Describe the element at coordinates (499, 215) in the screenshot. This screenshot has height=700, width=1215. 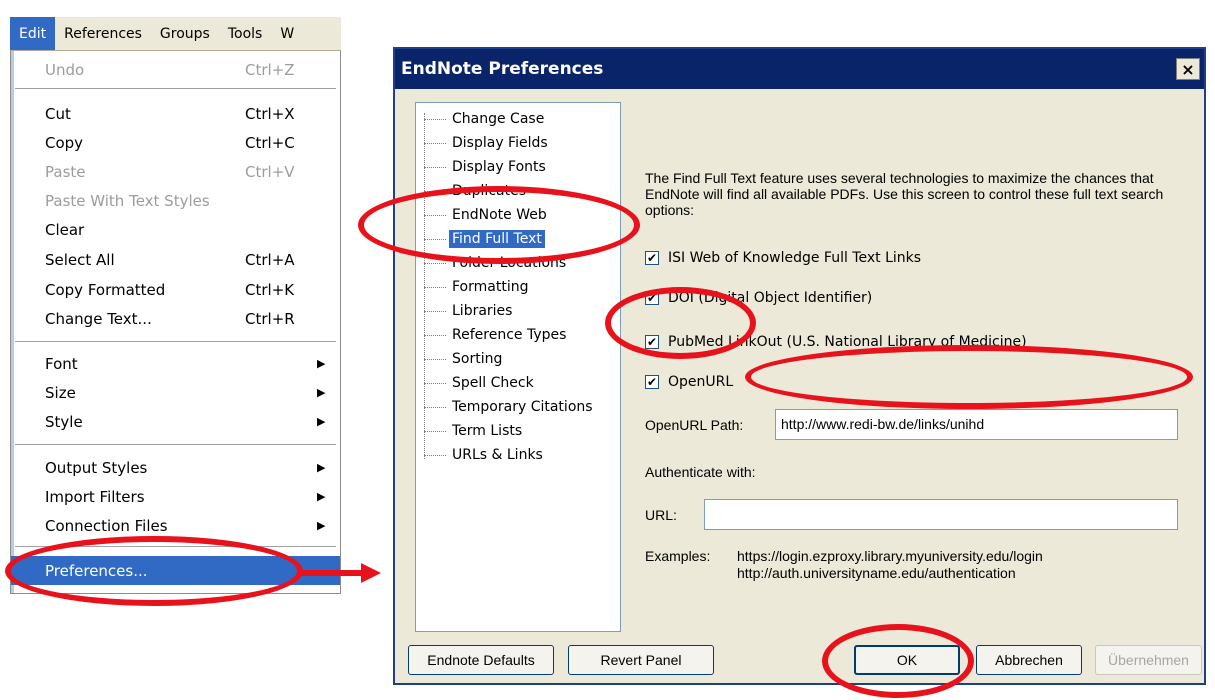
I see `tree-item-label: EndNote Web` at that location.